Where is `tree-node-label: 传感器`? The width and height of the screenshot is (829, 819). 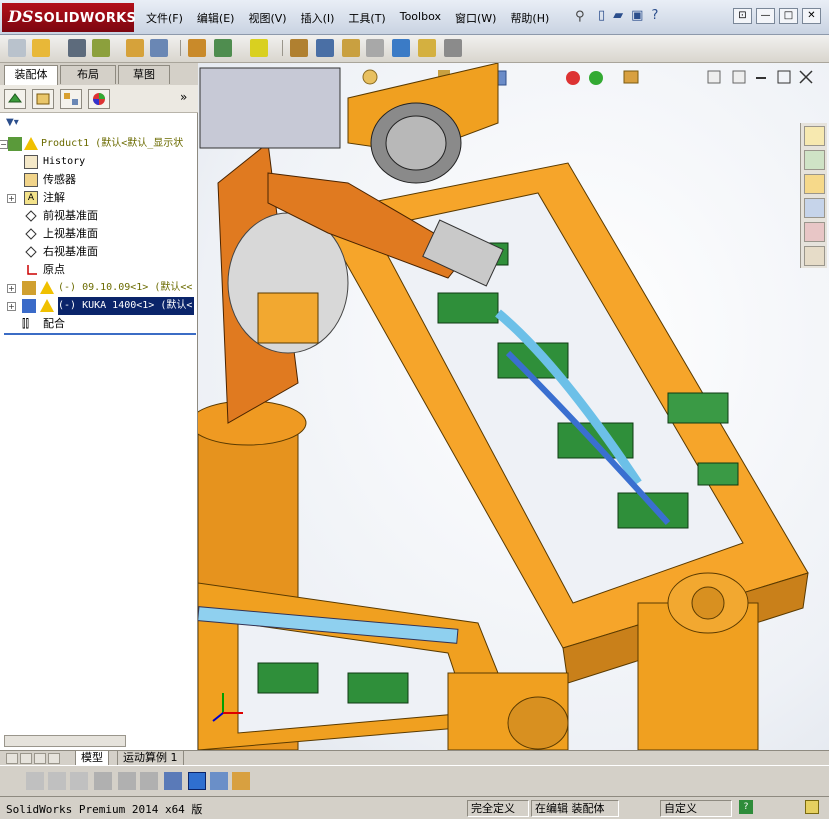
tree-node-label: 传感器 is located at coordinates (59, 179).